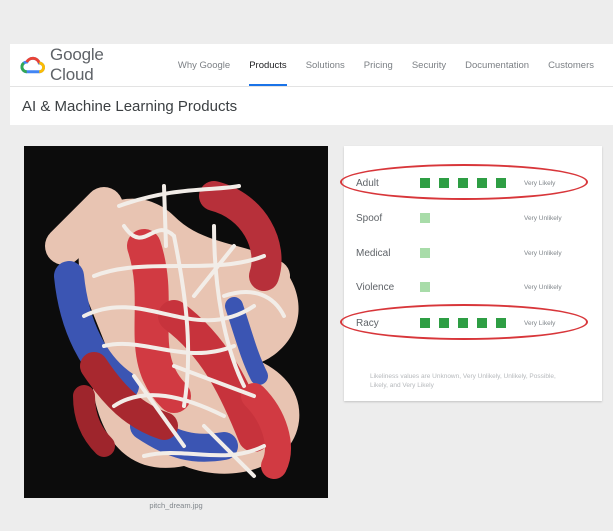  I want to click on brand-name: Google Cloud, so click(77, 64).